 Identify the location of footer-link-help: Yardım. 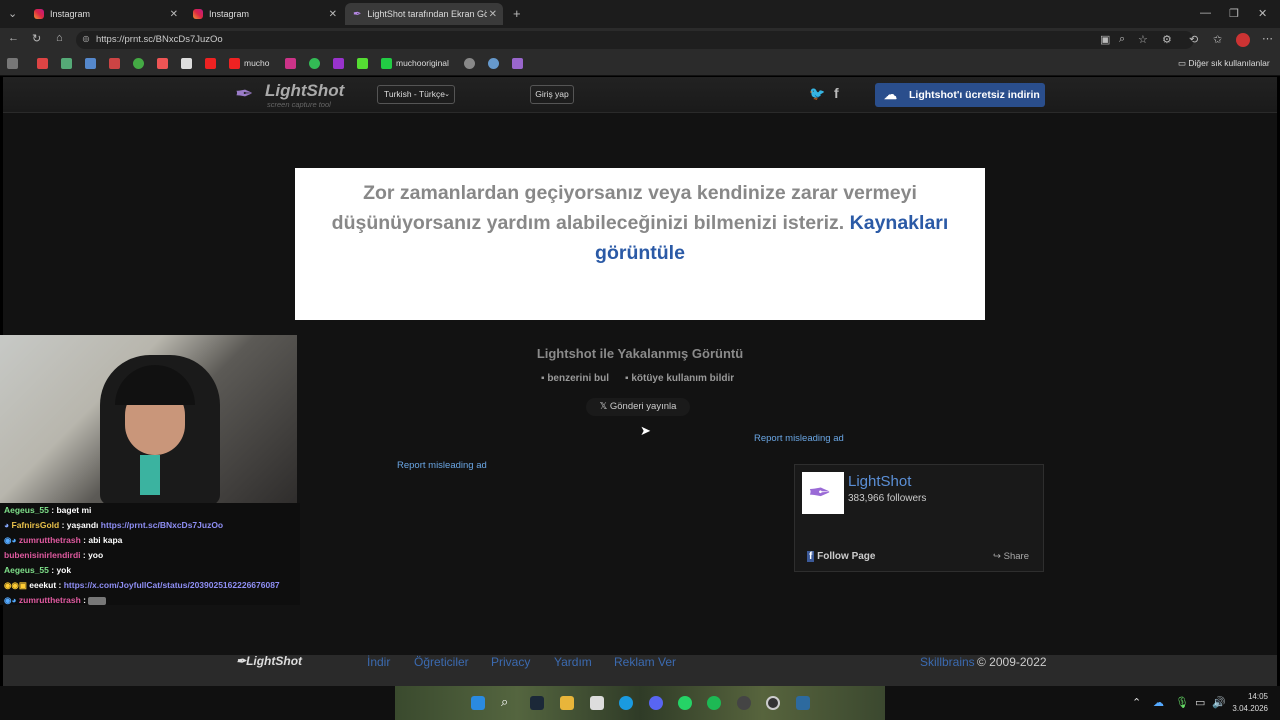
(573, 662).